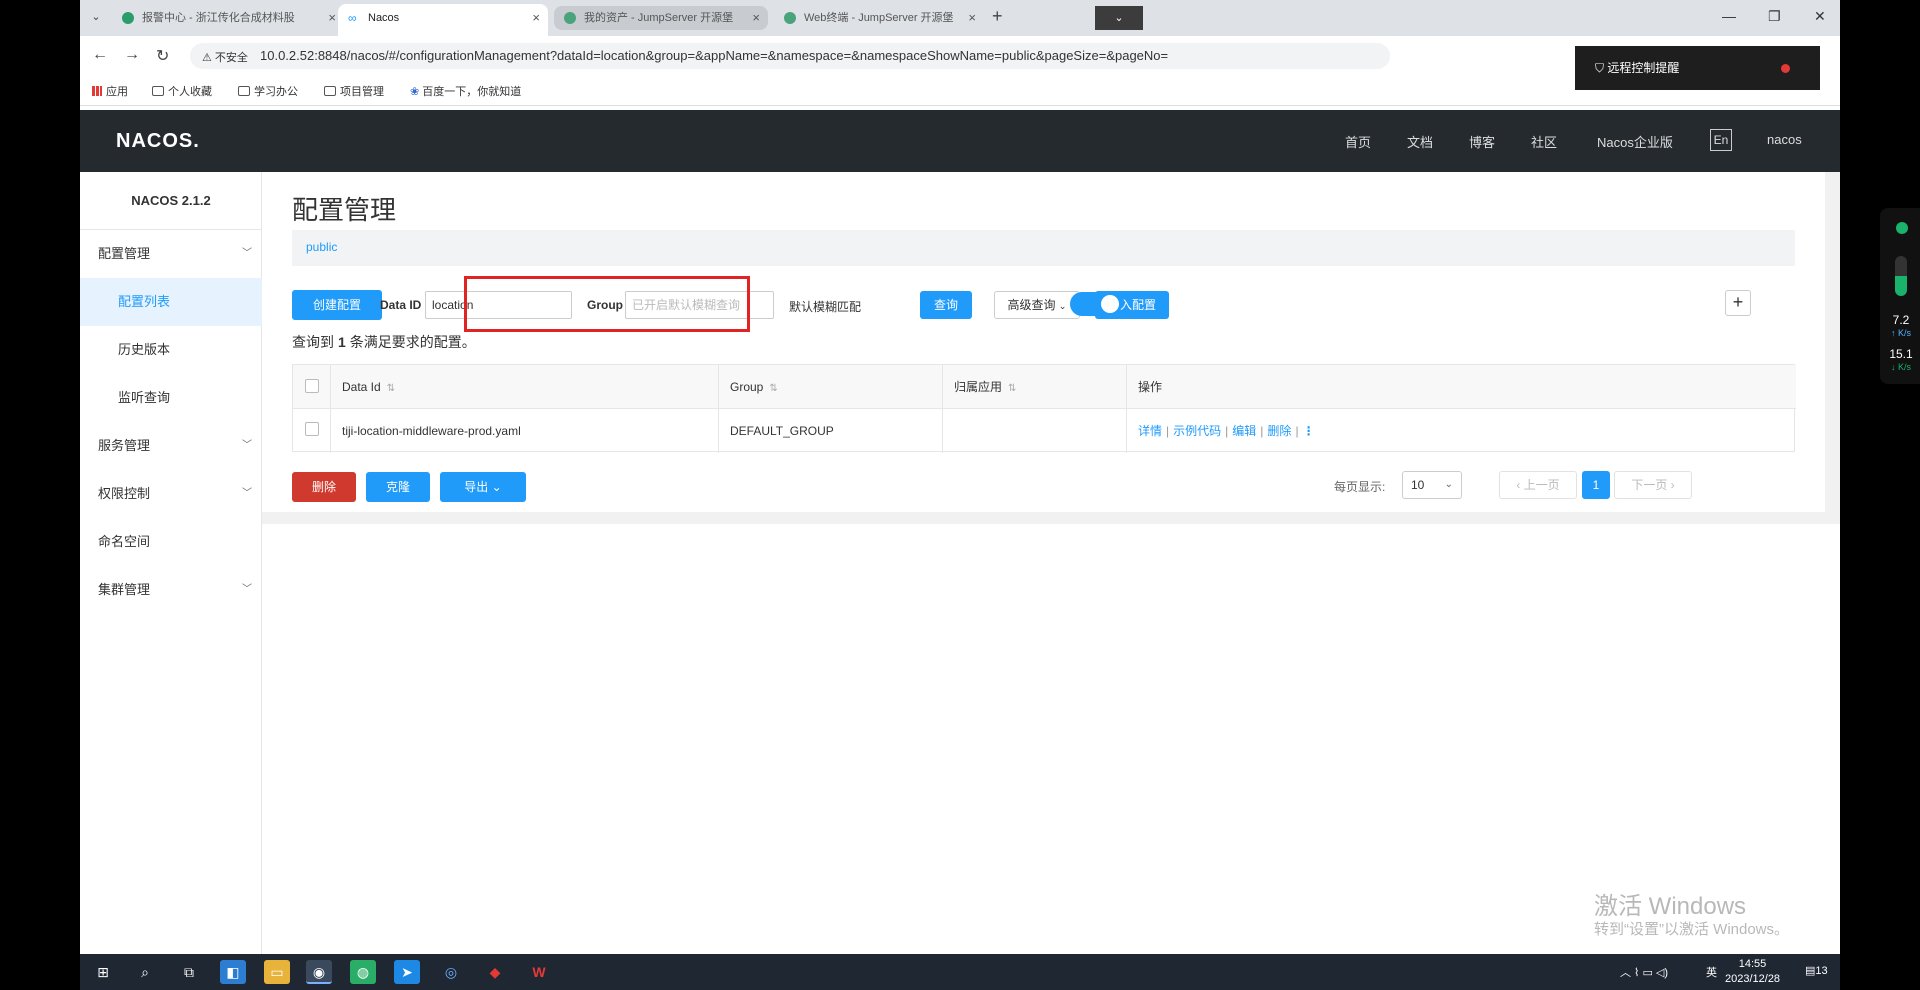 The height and width of the screenshot is (990, 1920). Describe the element at coordinates (1738, 303) in the screenshot. I see `add-icon: +` at that location.